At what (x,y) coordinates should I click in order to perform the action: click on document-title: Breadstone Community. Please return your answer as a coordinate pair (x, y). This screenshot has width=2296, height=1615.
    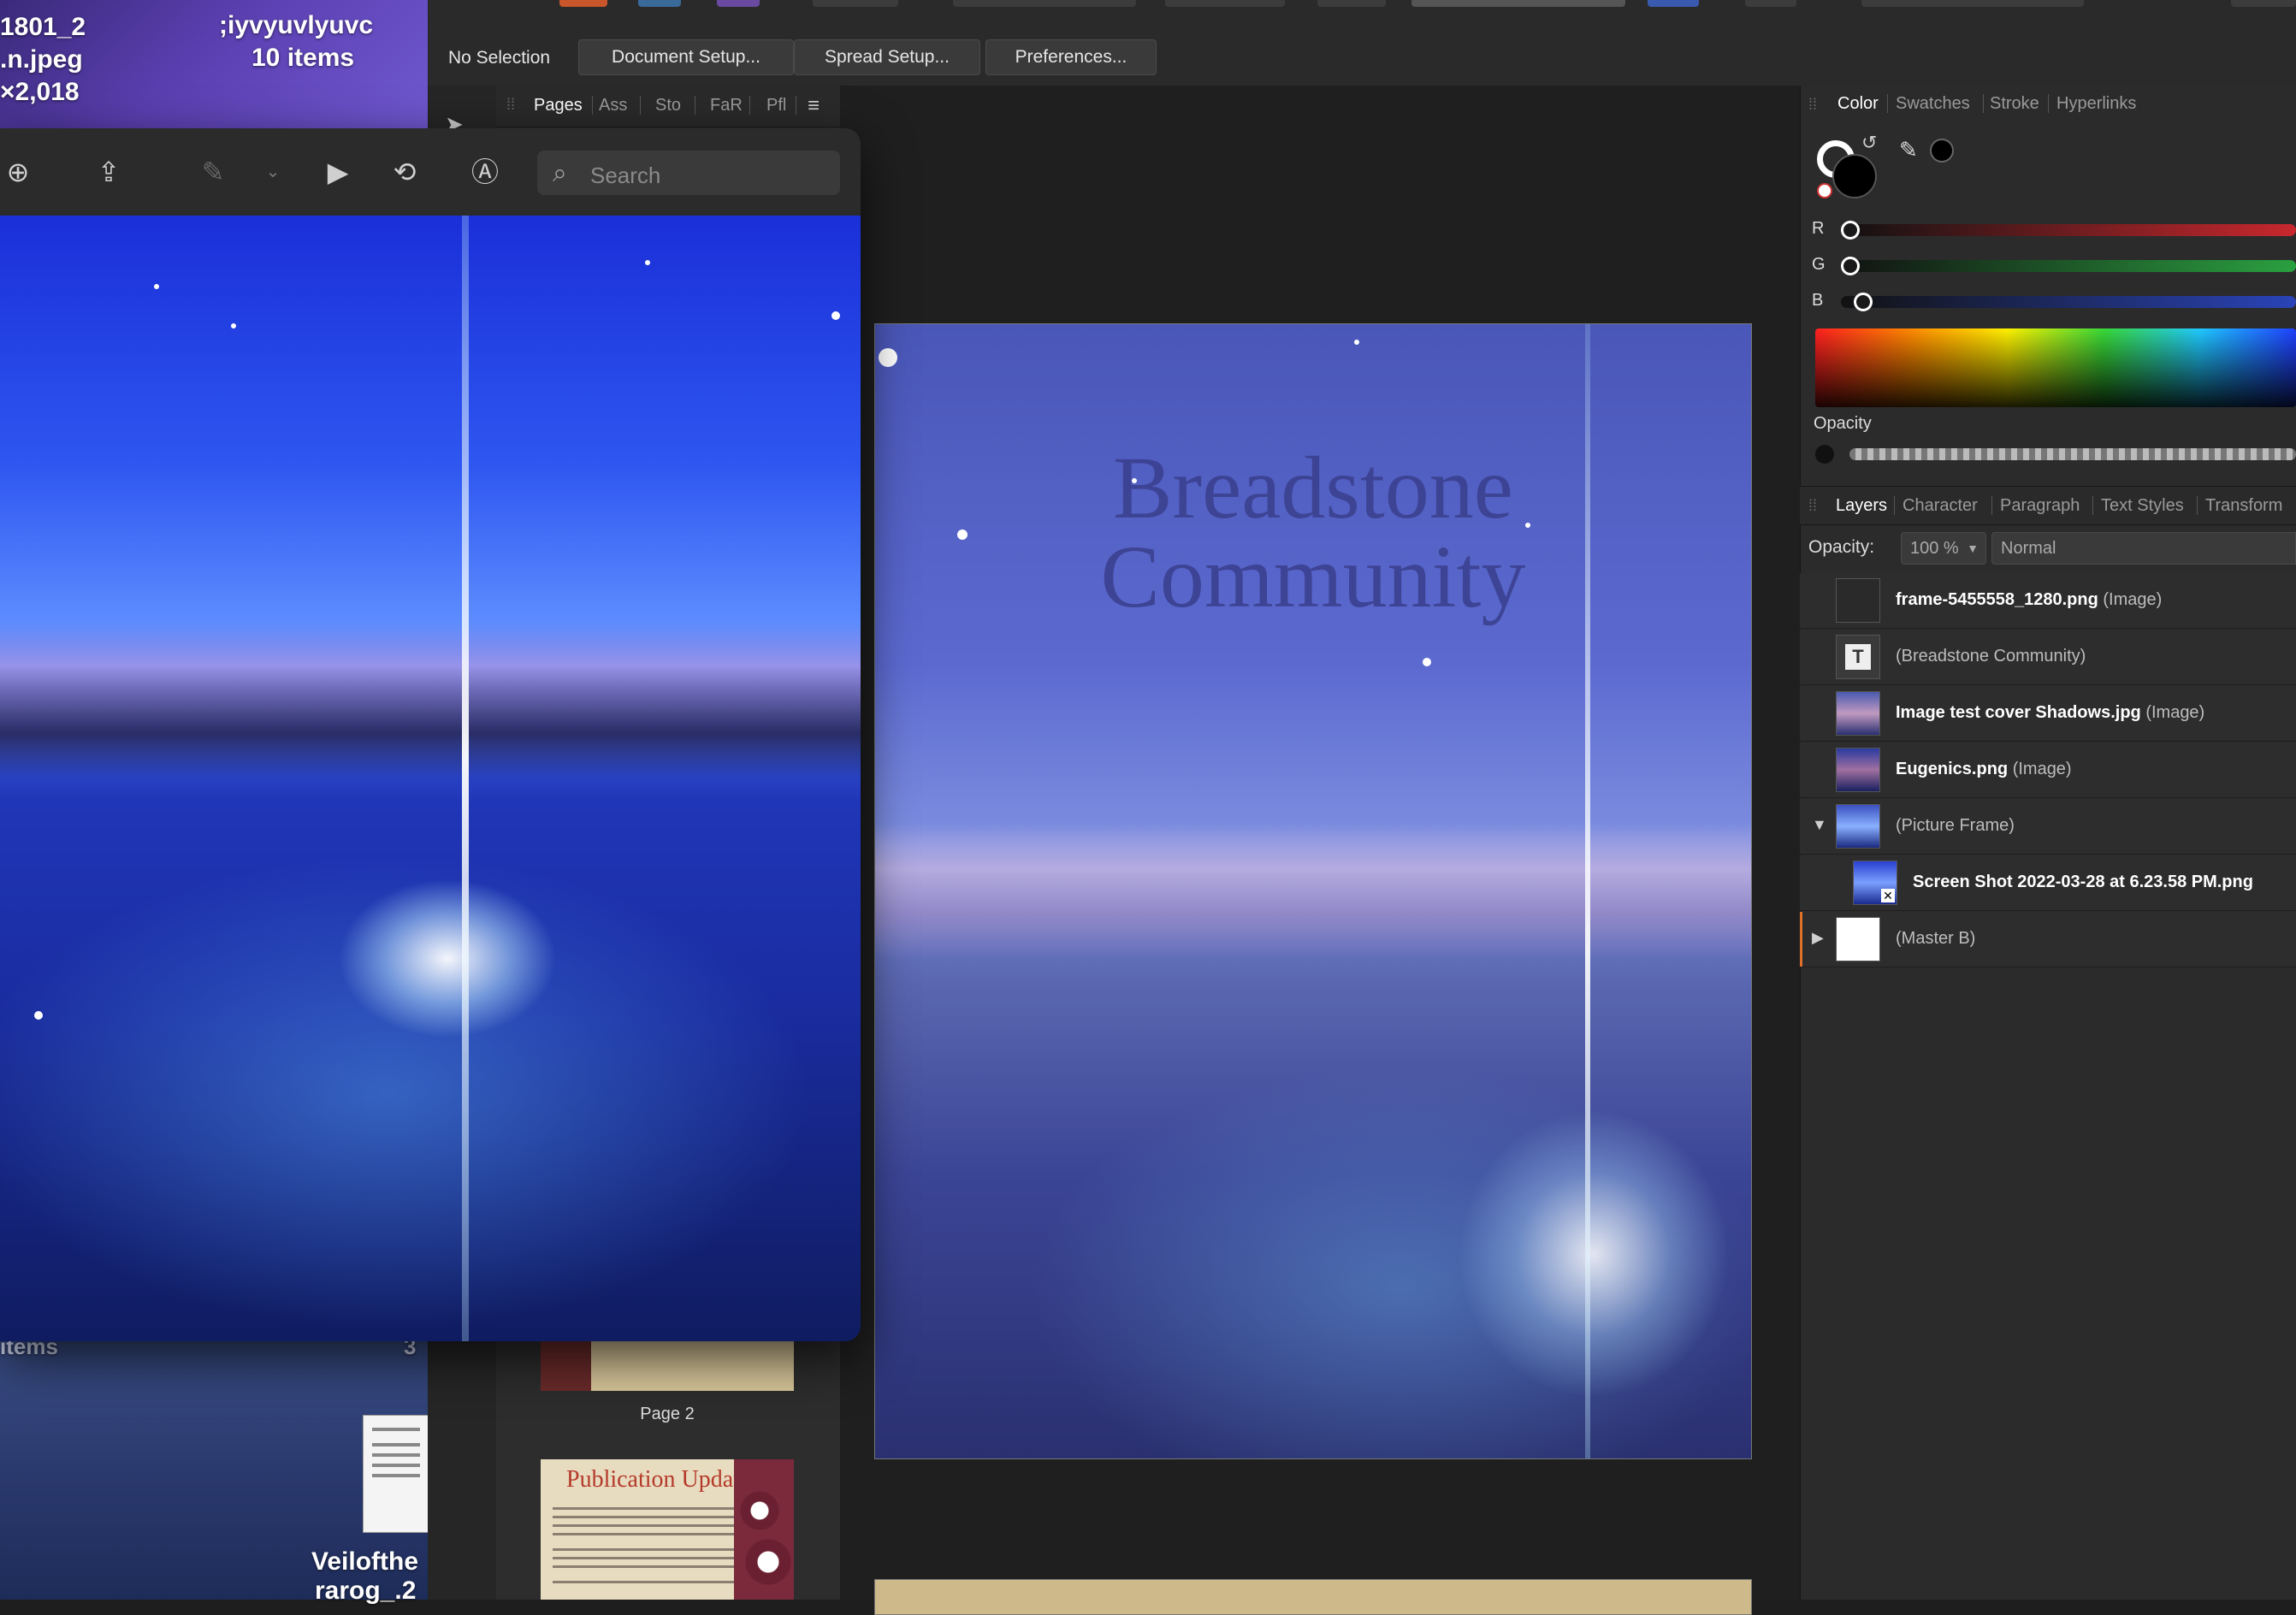
    Looking at the image, I should click on (1313, 533).